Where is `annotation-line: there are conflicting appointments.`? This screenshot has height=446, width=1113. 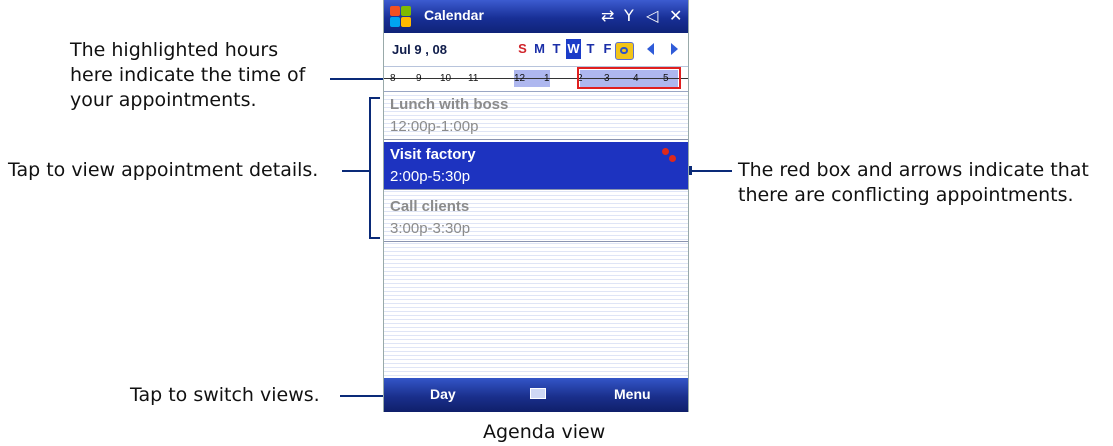 annotation-line: there are conflicting appointments. is located at coordinates (906, 195).